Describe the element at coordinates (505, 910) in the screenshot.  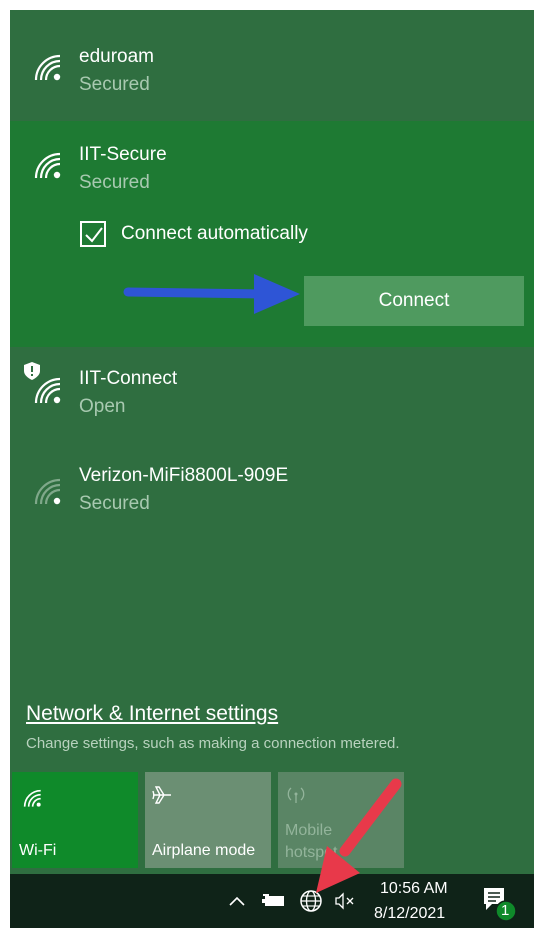
I see `notification-count: 1` at that location.